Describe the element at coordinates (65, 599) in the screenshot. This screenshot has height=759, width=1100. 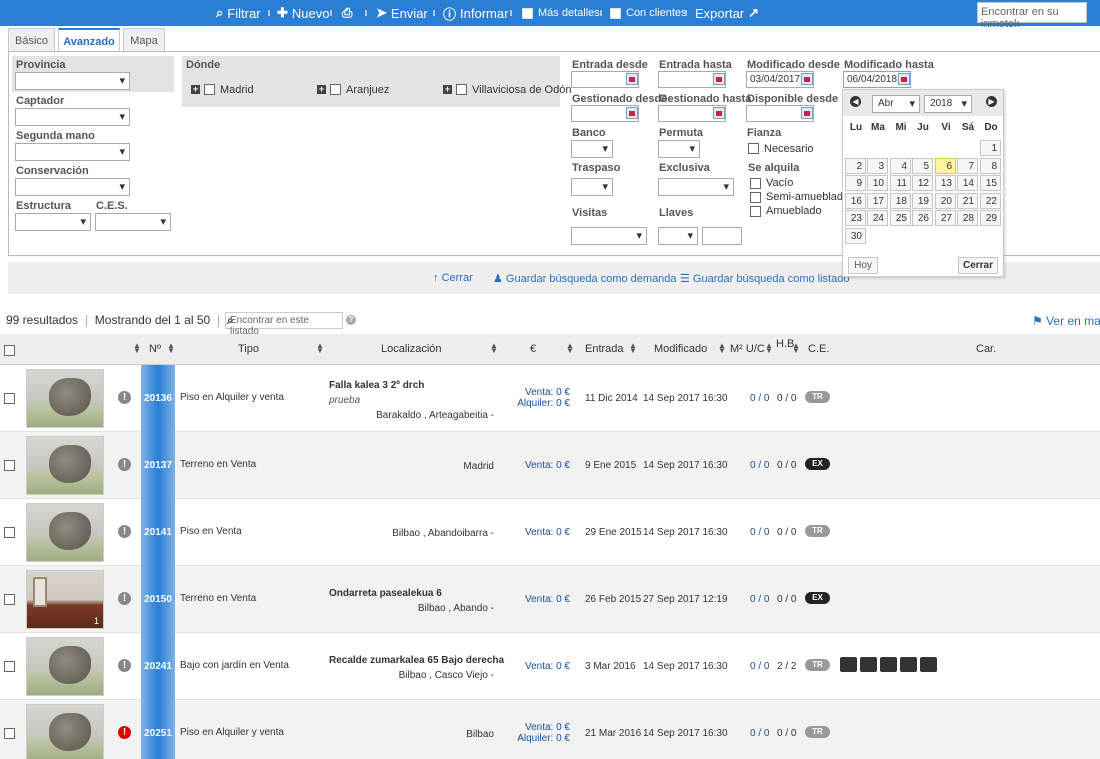
I see `property-thumbnail: 1` at that location.